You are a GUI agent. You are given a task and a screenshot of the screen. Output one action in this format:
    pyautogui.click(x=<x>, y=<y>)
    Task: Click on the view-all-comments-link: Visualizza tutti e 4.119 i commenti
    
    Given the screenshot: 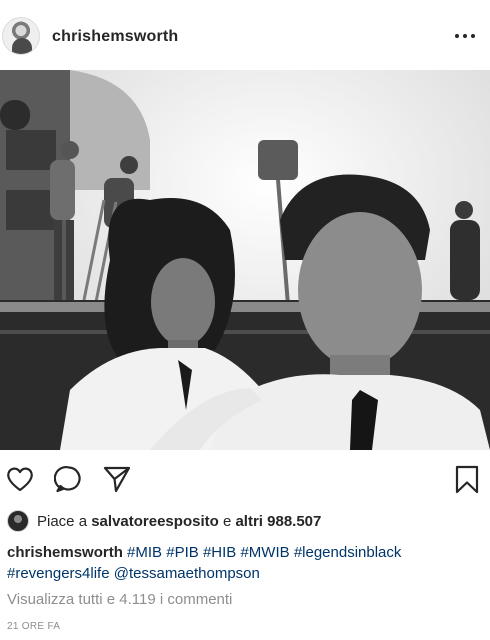 What is the action you would take?
    pyautogui.click(x=119, y=599)
    